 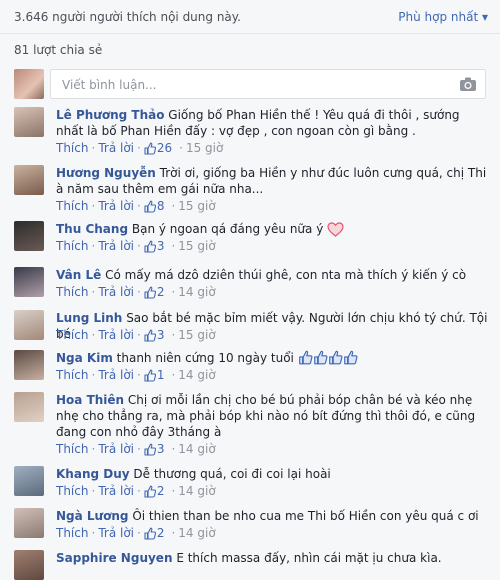 What do you see at coordinates (58, 50) in the screenshot?
I see `shares-count: 81 lượt chia sẻ` at bounding box center [58, 50].